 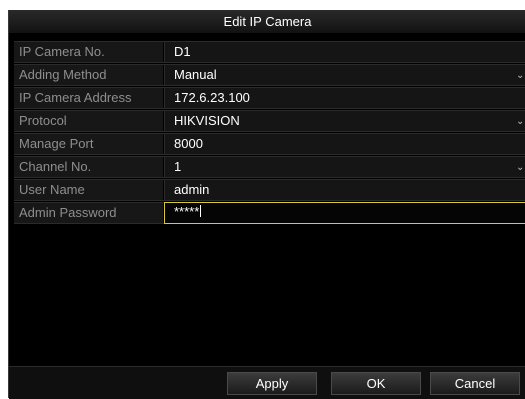 I want to click on dialog-footer: Apply OK Cancel, so click(x=267, y=382).